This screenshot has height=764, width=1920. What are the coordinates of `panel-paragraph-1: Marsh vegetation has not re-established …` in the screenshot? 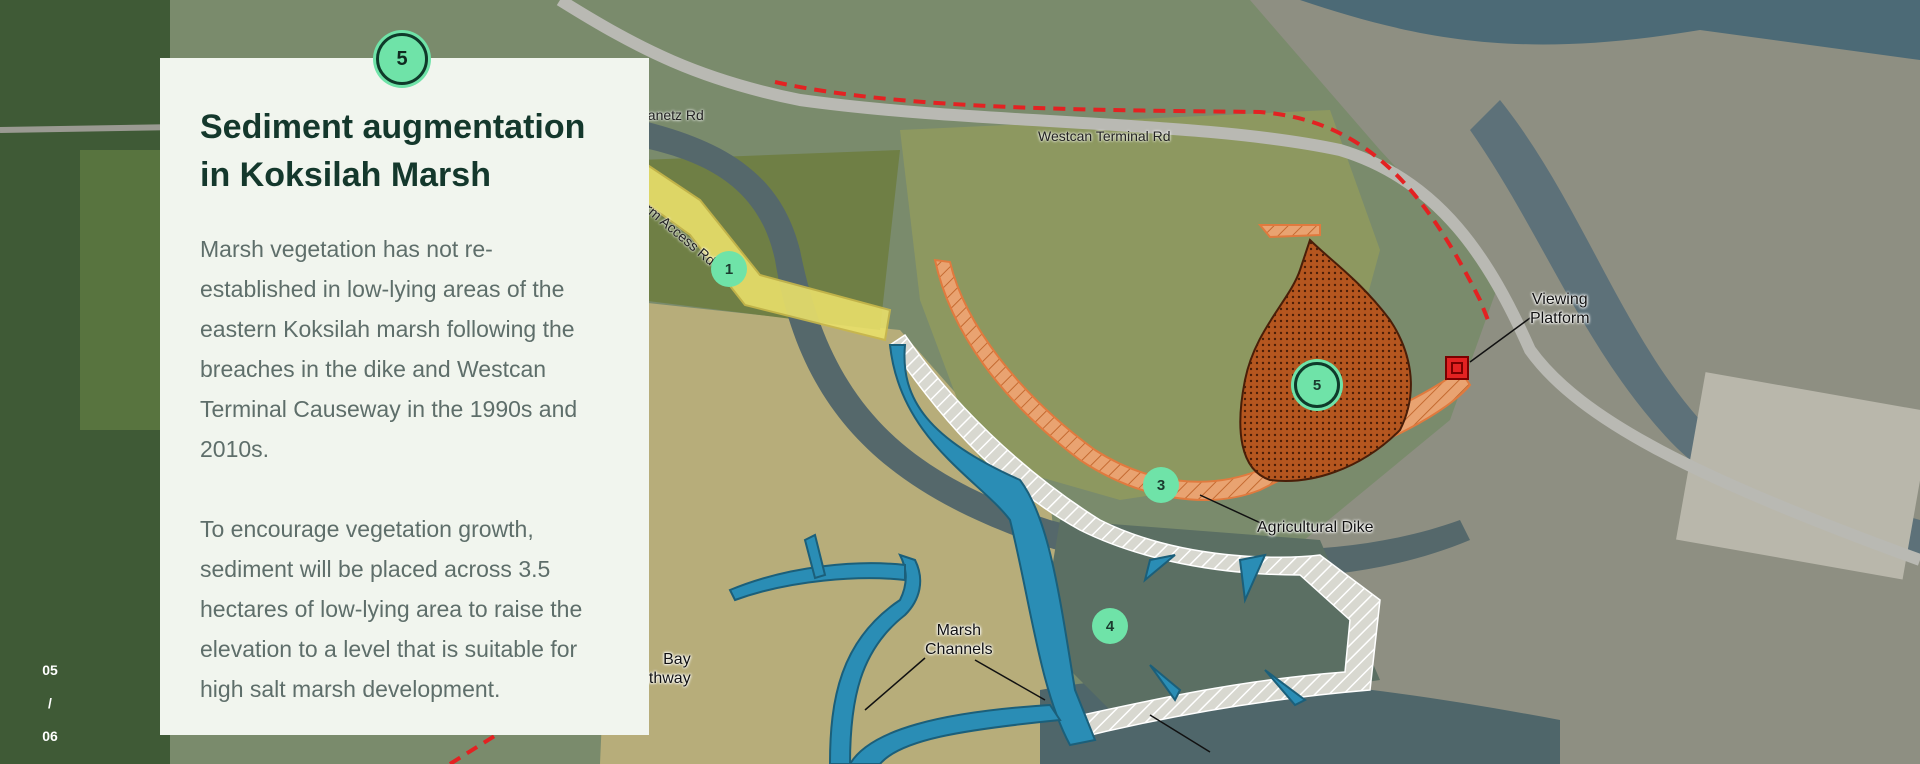 It's located at (389, 349).